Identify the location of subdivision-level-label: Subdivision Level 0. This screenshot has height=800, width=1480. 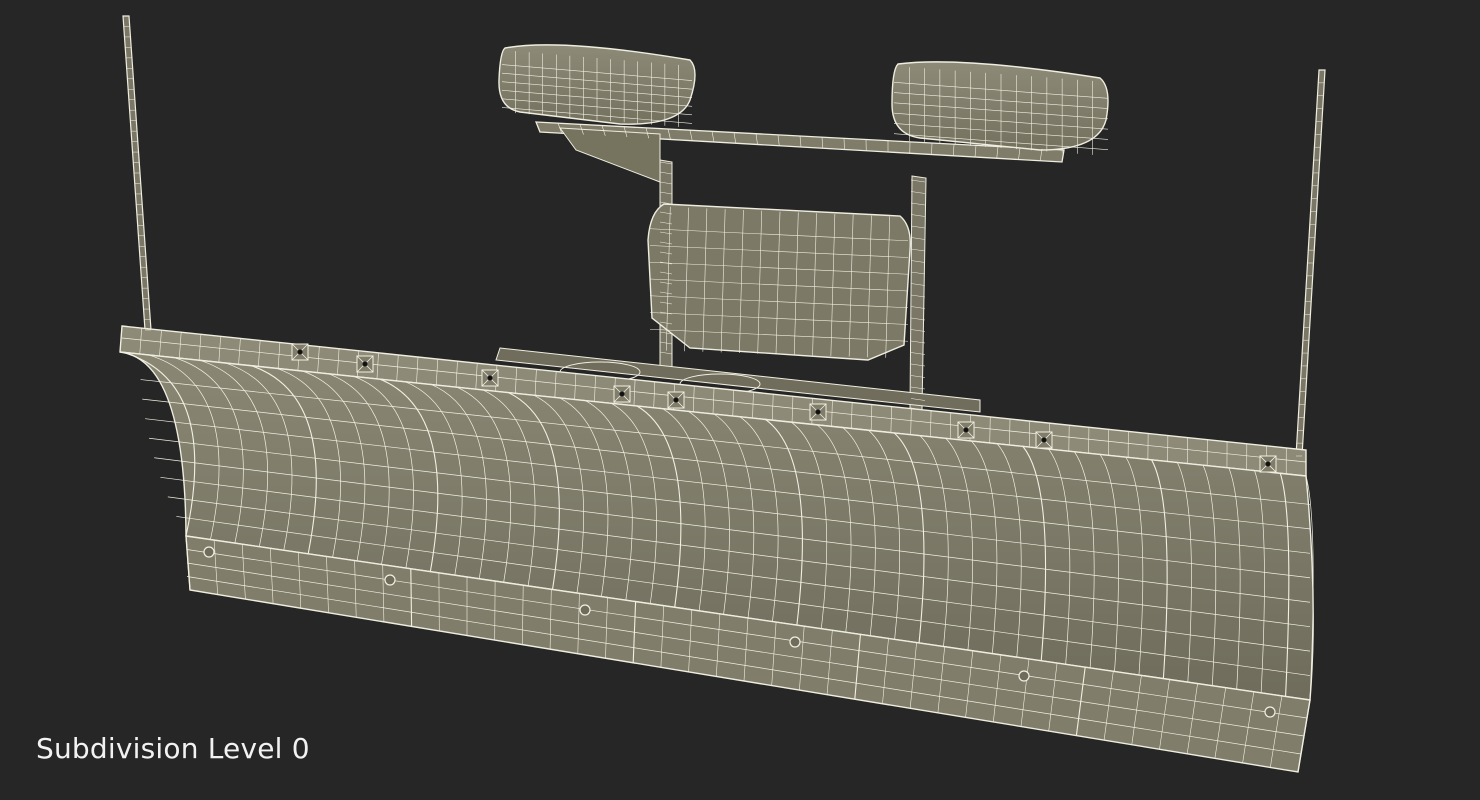
(173, 748).